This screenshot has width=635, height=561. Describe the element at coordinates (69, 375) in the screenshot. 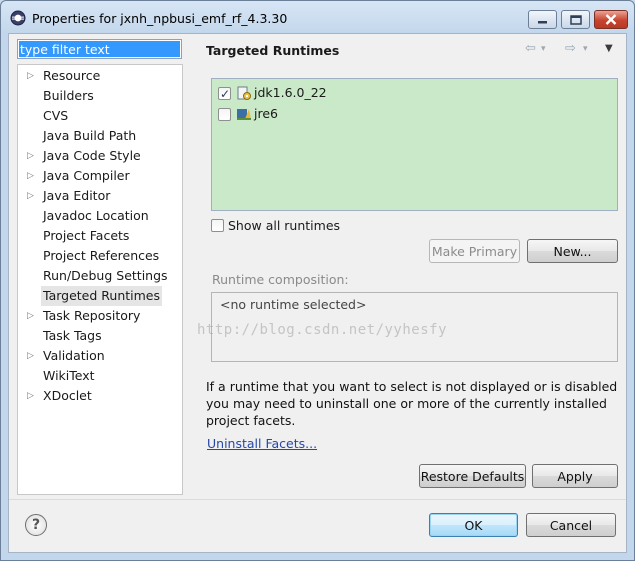

I see `tree-item-label: WikiText` at that location.